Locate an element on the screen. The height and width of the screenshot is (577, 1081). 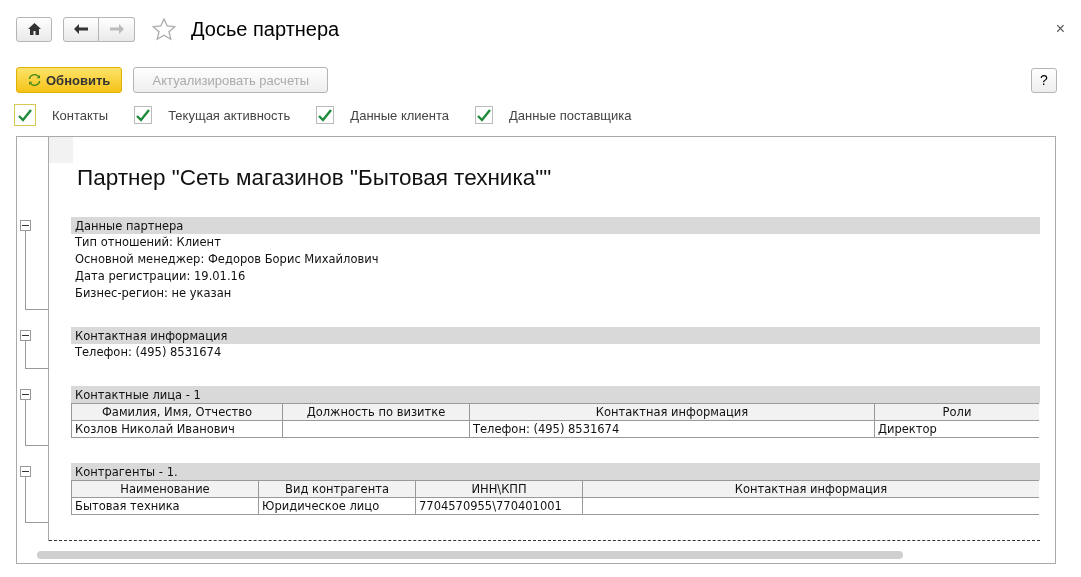
checkbox-label: Данные поставщика is located at coordinates (570, 115).